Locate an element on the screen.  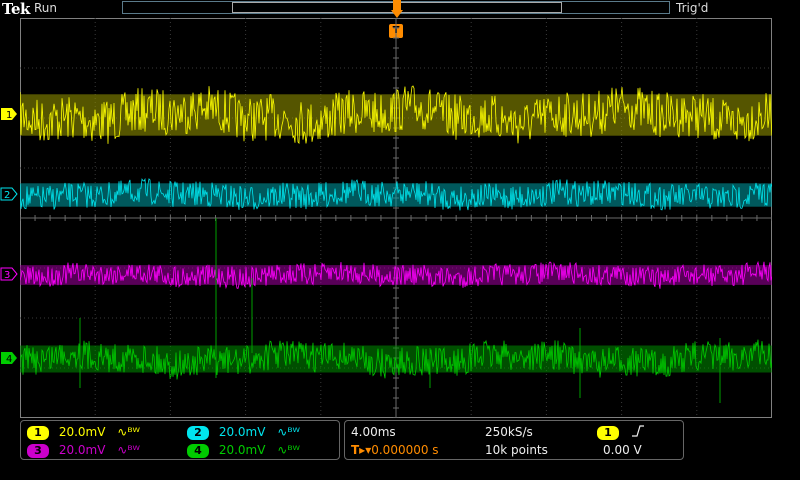
channel-2-marker: 2 is located at coordinates (9, 194).